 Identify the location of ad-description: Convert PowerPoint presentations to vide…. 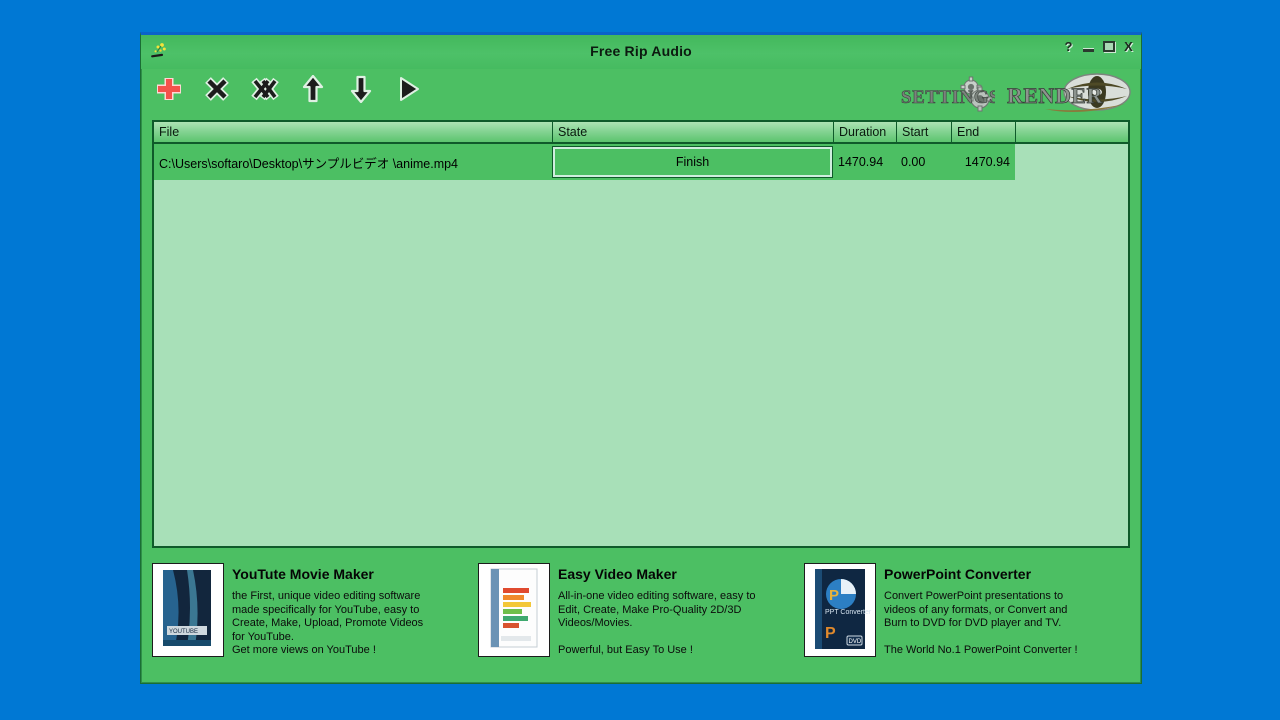
(981, 623).